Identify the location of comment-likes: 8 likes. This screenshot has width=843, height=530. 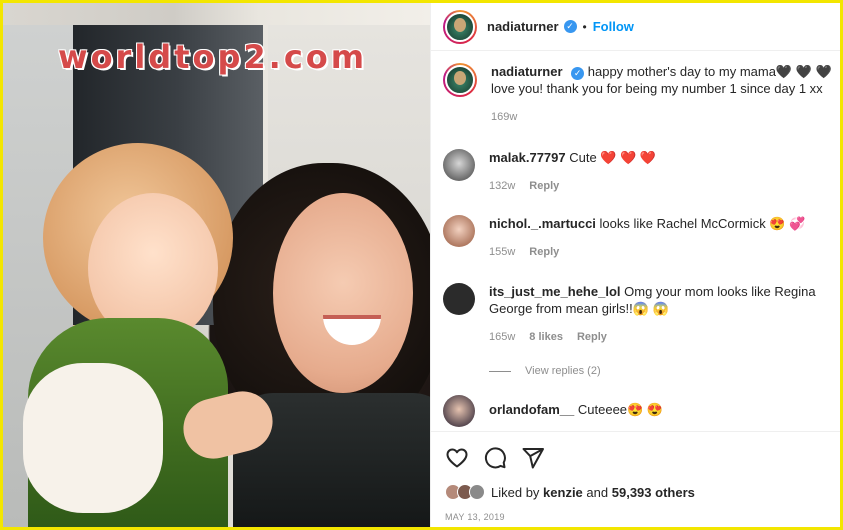
(546, 337).